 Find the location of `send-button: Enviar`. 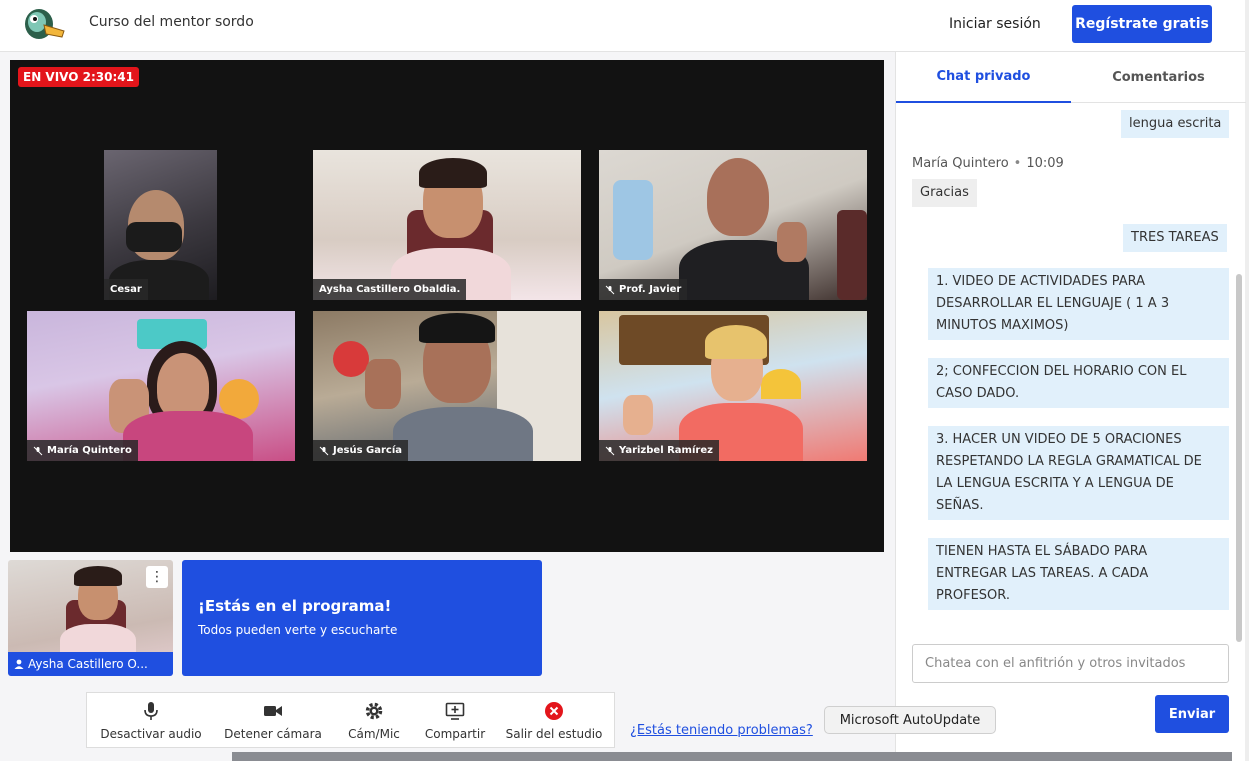

send-button: Enviar is located at coordinates (1192, 714).